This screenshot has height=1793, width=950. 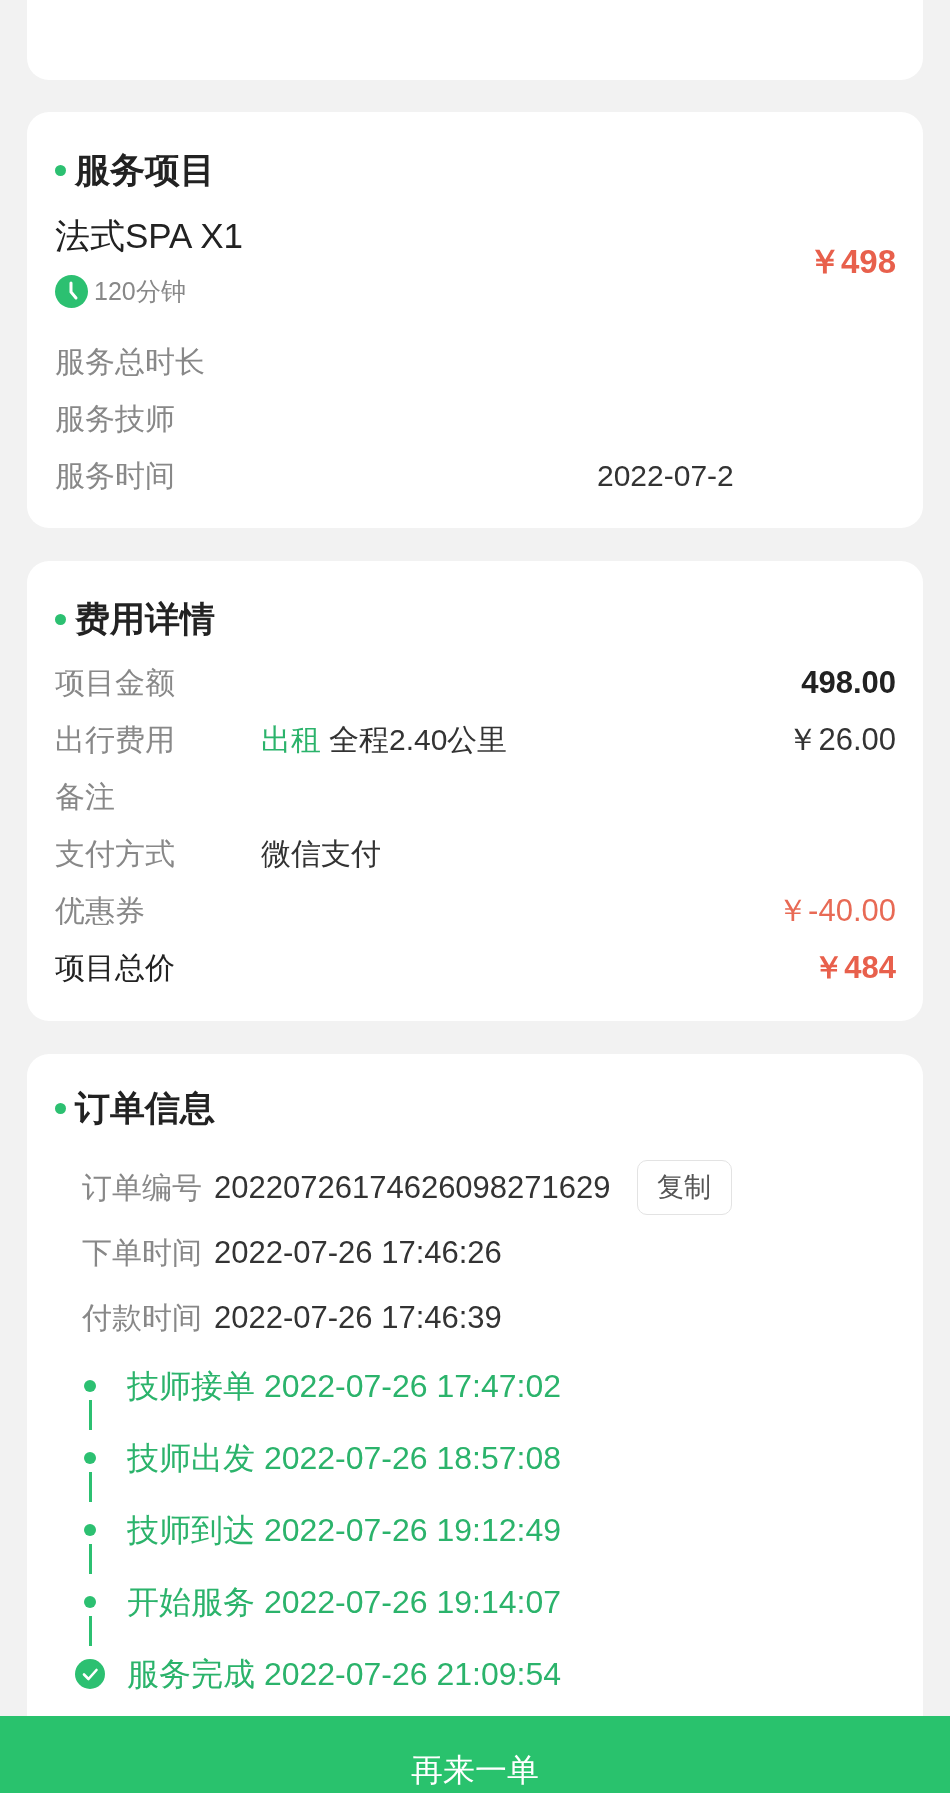 I want to click on timeline-entry: 技师接单 2022-07-26 17:47:02, so click(x=344, y=1386).